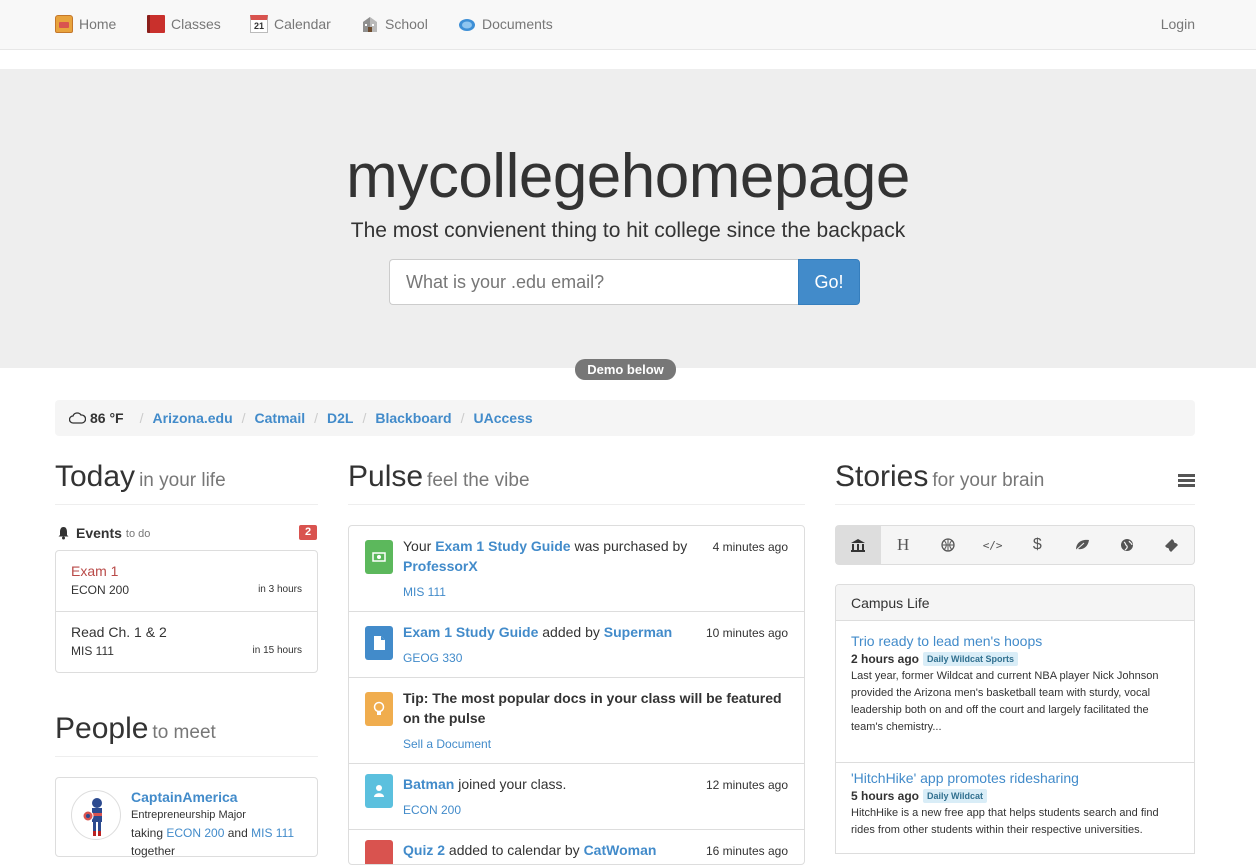 This screenshot has height=865, width=1256. What do you see at coordinates (379, 852) in the screenshot?
I see `calendar-icon` at bounding box center [379, 852].